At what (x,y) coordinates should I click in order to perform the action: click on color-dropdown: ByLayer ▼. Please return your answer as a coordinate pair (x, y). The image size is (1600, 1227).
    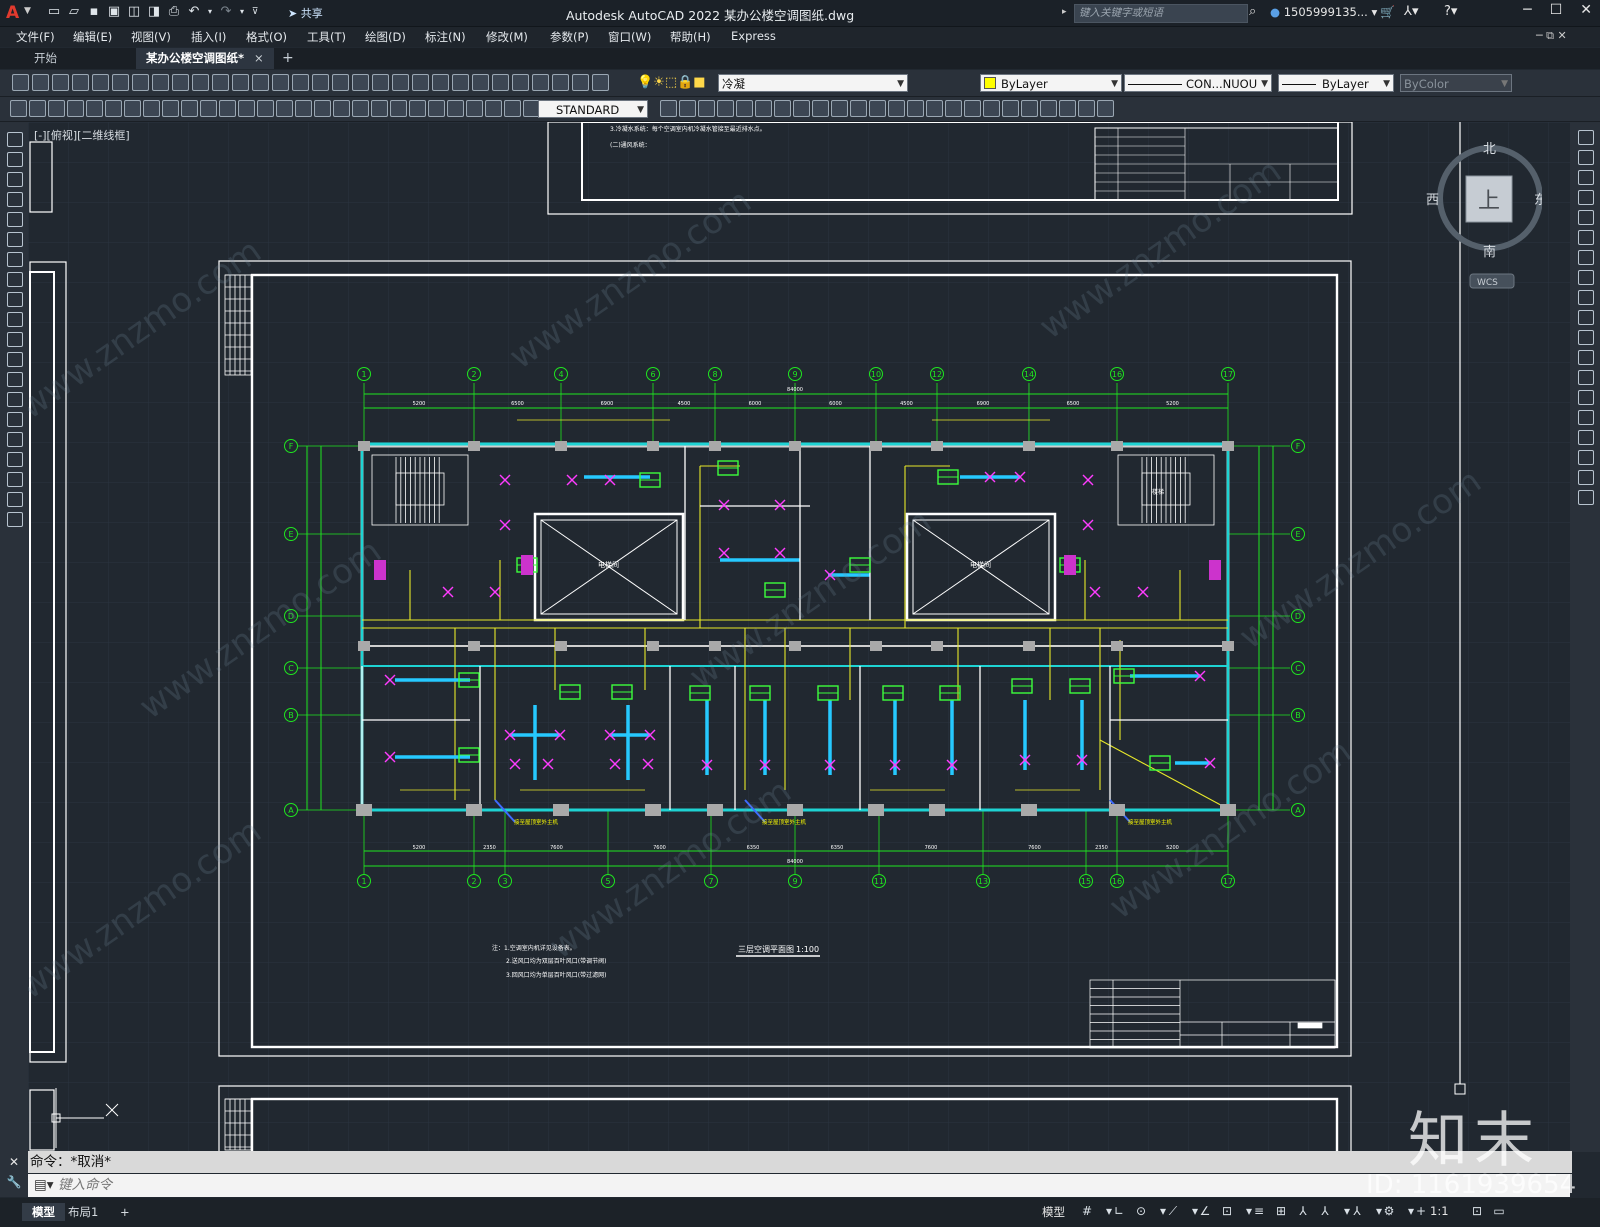
    Looking at the image, I should click on (1051, 83).